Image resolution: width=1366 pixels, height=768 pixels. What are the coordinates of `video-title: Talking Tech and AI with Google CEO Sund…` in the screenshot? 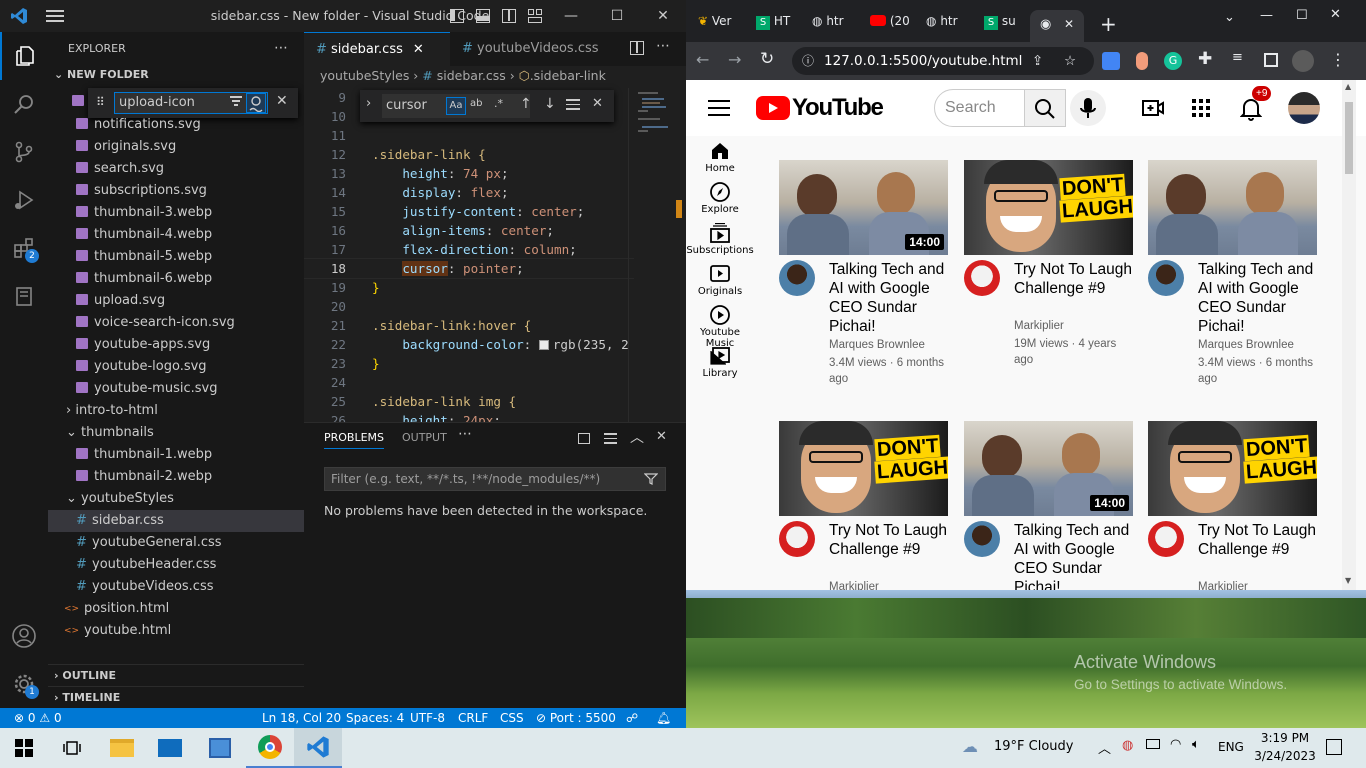 It's located at (1259, 298).